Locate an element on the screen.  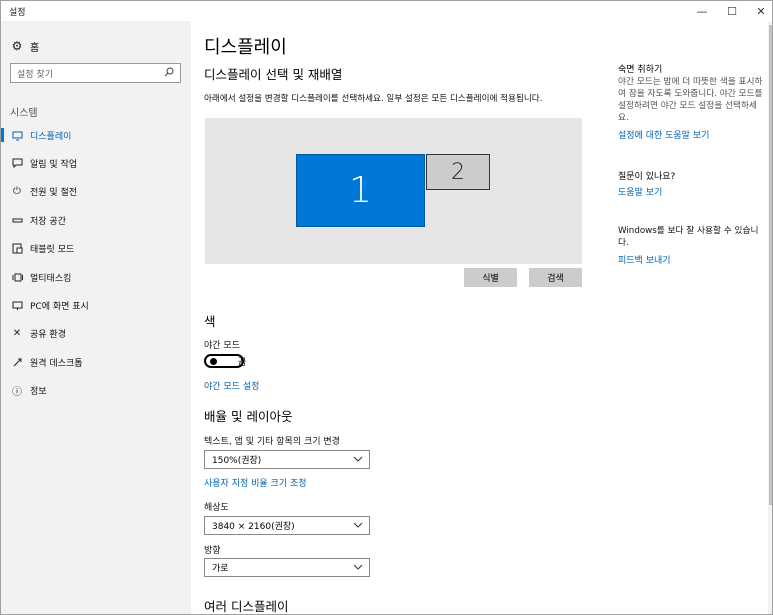
tablet-icon is located at coordinates (17, 249).